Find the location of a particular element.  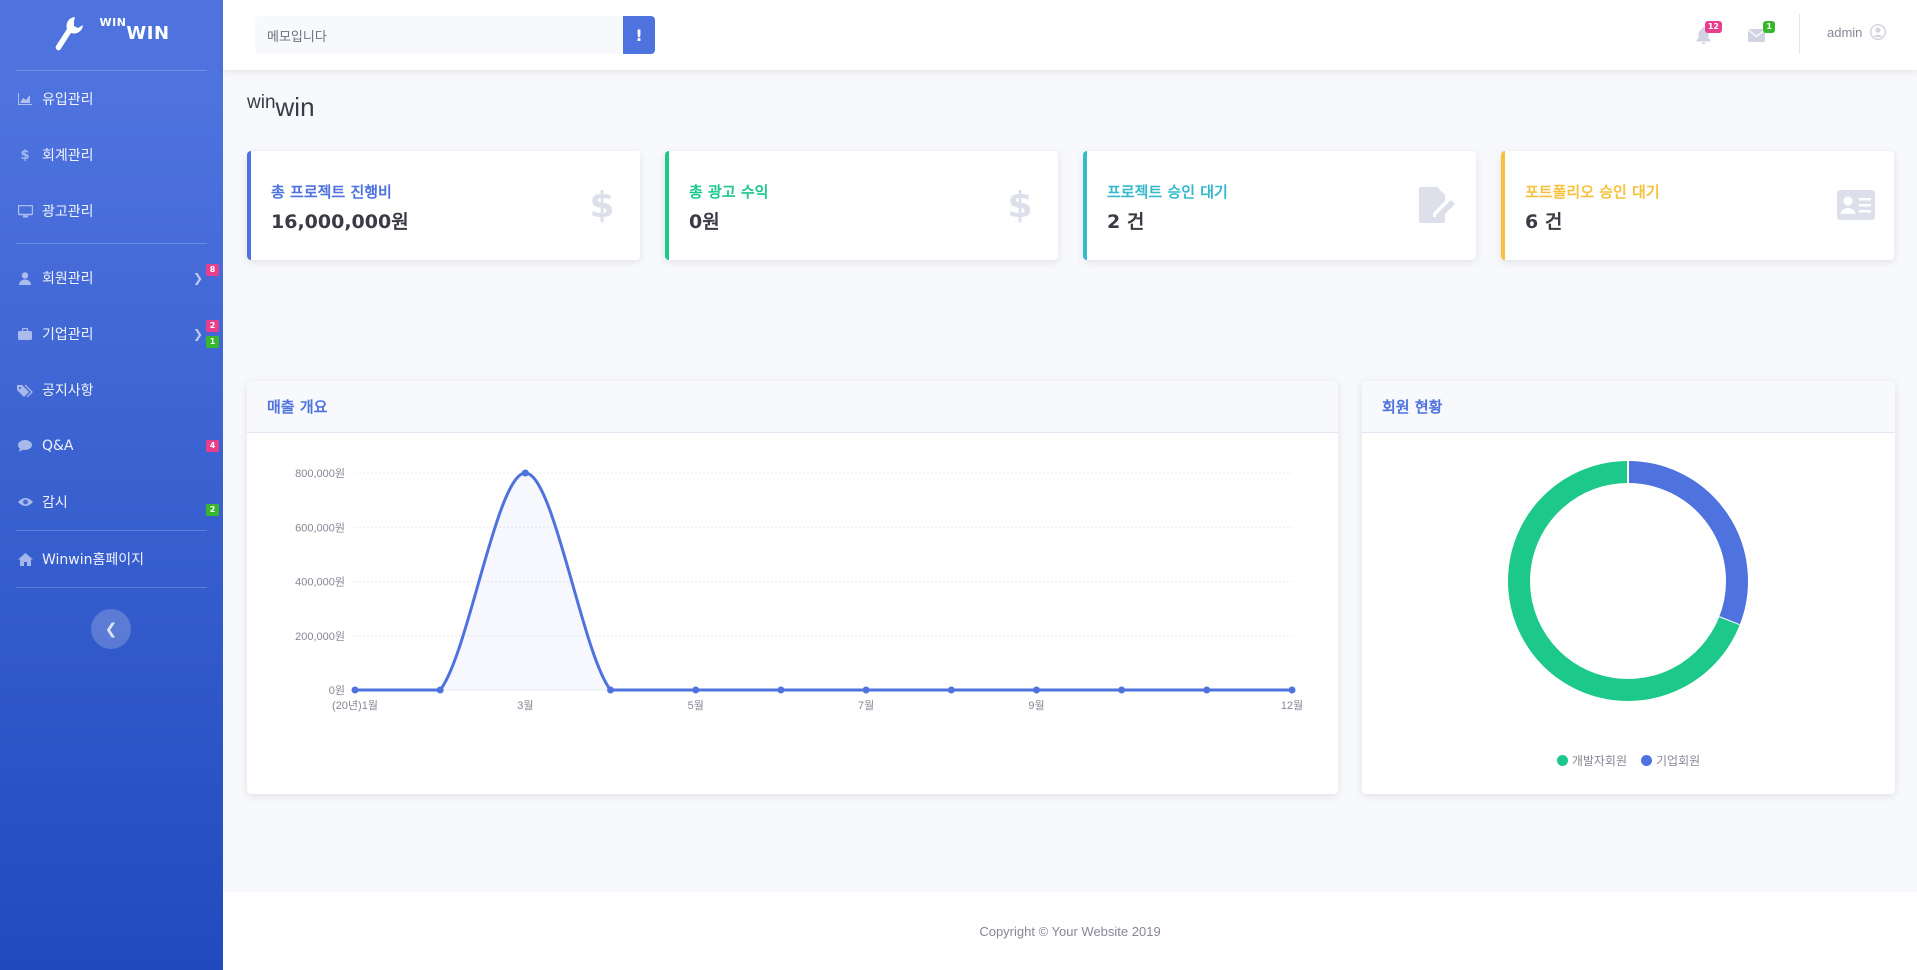

y-tick-label: 400,000원 is located at coordinates (320, 582).